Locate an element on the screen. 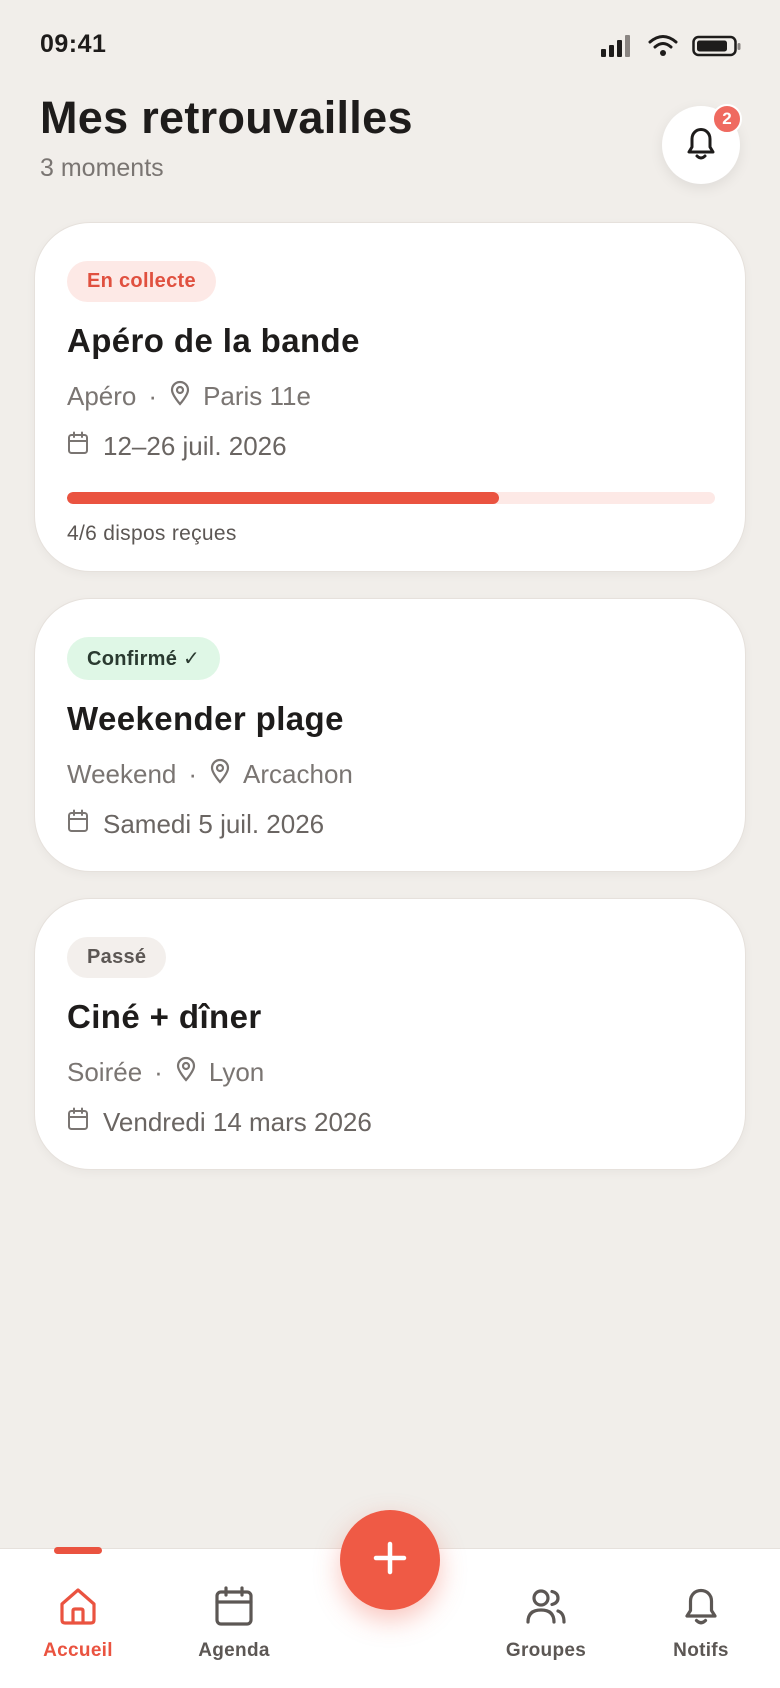 The width and height of the screenshot is (780, 1688). nav-label: Groupes is located at coordinates (546, 1650).